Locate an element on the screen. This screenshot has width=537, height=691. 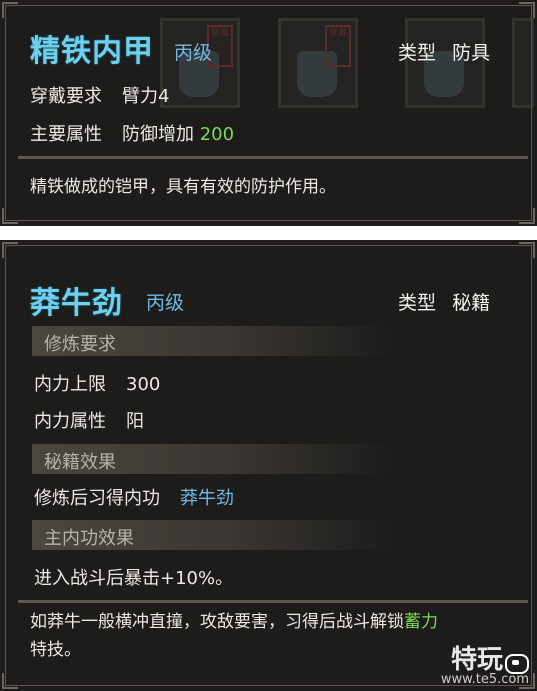
requirement-label: 穿戴要求 is located at coordinates (66, 96).